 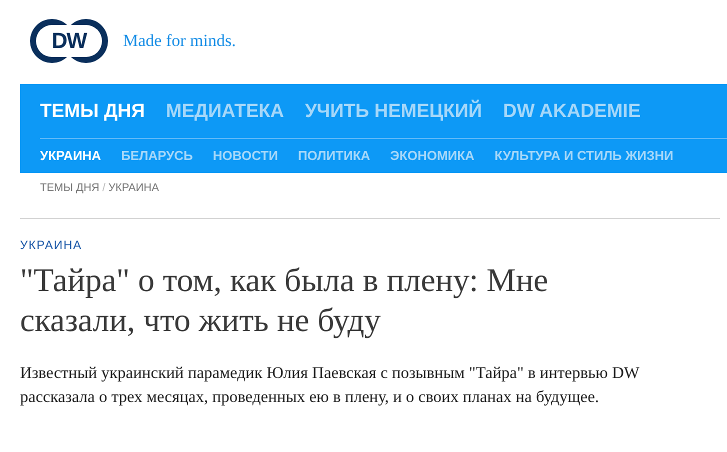 I want to click on main-nav-tab: ТЕМЫ ДНЯ, so click(x=92, y=112).